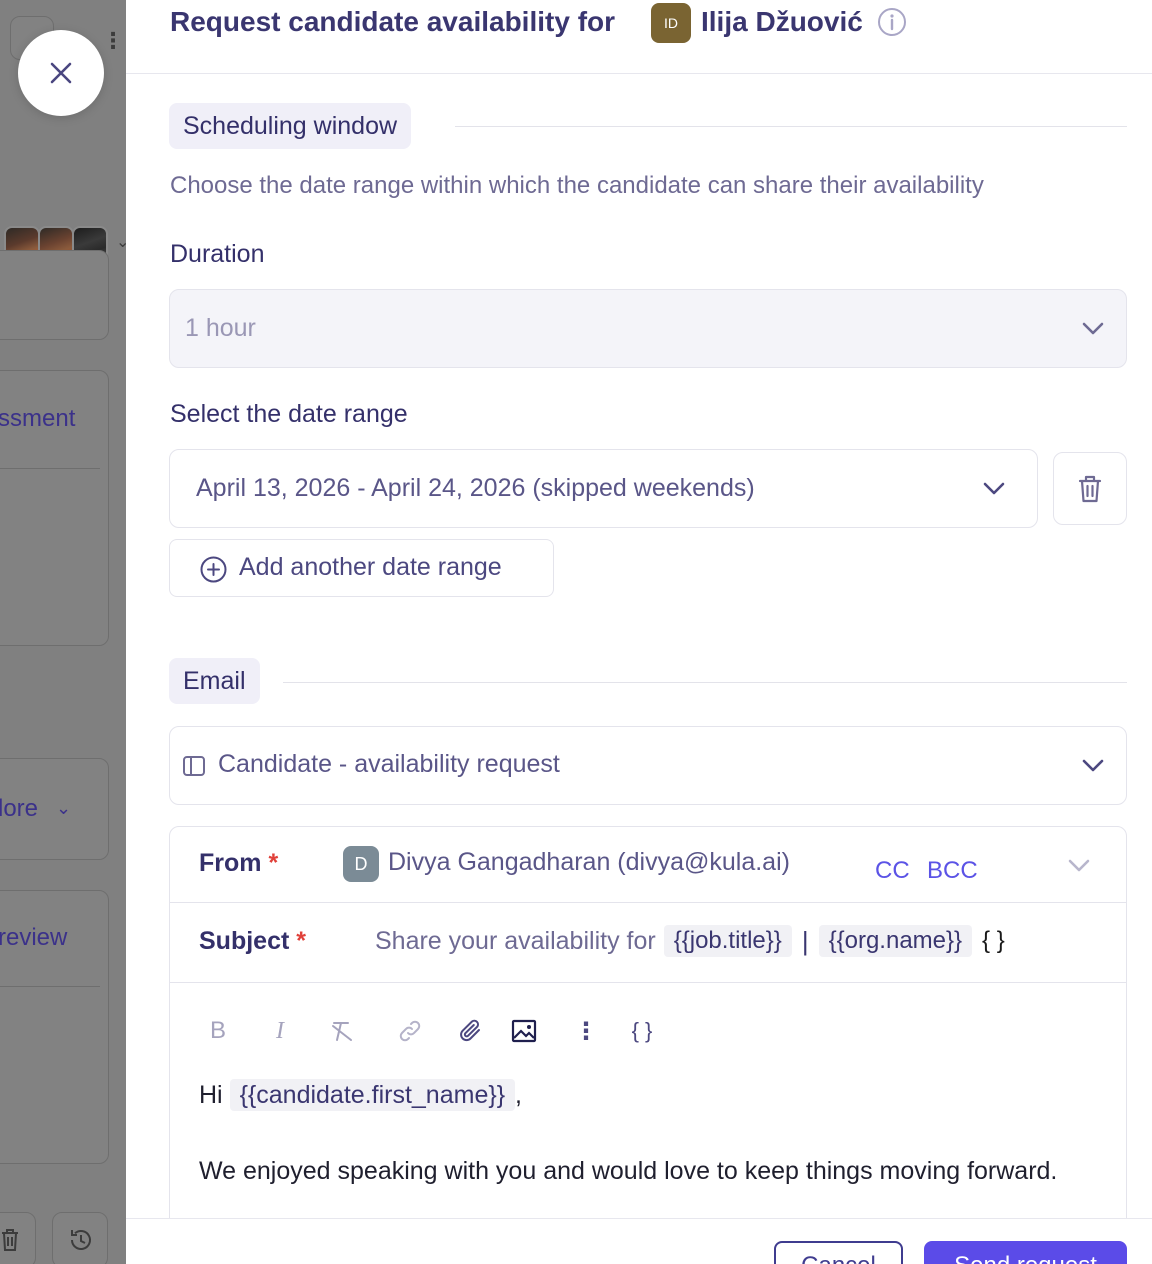 The width and height of the screenshot is (1152, 1264). I want to click on duration-value: 1 hour, so click(220, 328).